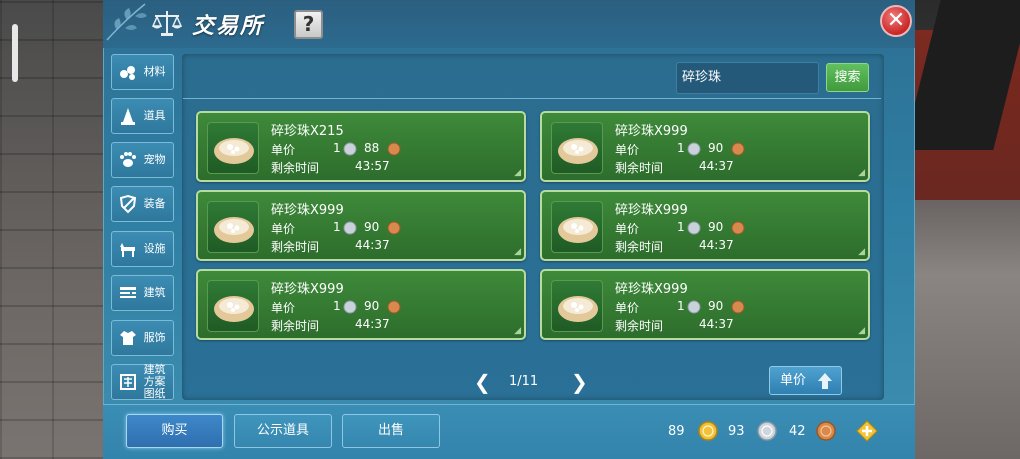 This screenshot has height=459, width=1020. I want to click on edge-swipe-handle, so click(15, 53).